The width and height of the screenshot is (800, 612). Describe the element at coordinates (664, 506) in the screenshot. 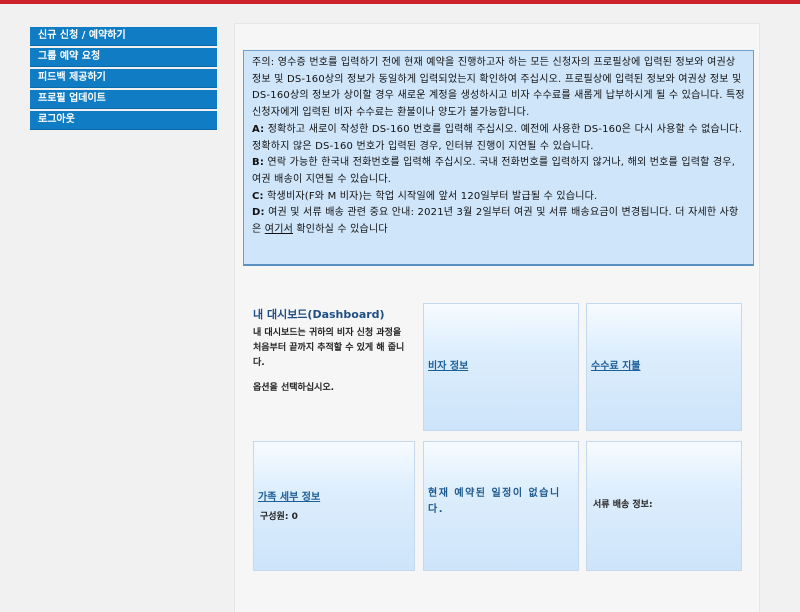

I see `delivery-info-tile: 서류 배송 정보:` at that location.